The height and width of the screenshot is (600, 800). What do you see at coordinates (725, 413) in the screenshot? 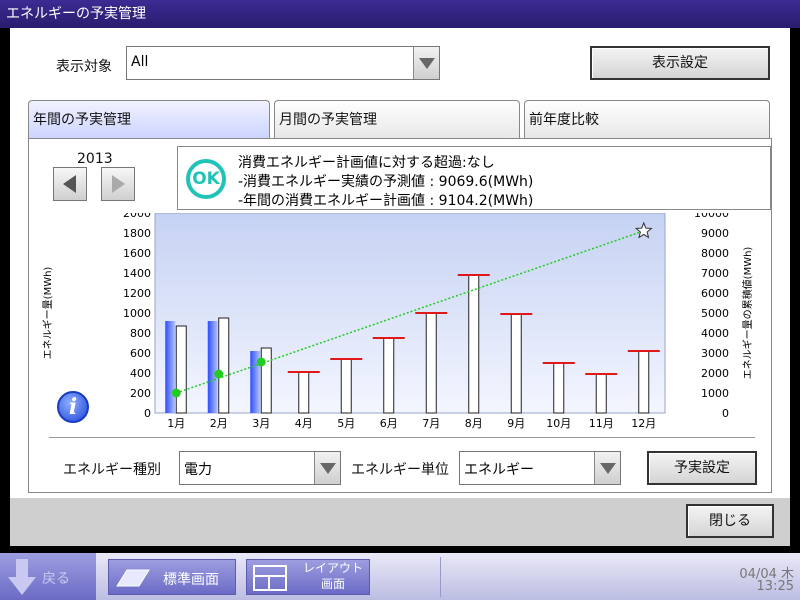
I see `y2-tick-label: 0` at bounding box center [725, 413].